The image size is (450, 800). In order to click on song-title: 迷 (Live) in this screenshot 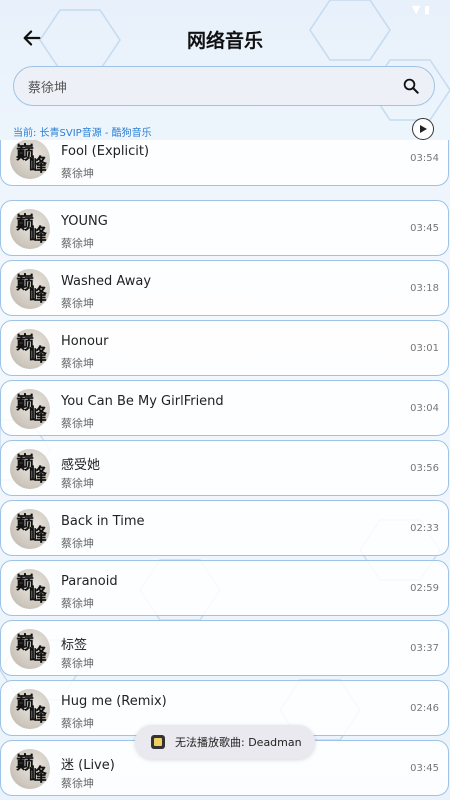, I will do `click(88, 765)`.